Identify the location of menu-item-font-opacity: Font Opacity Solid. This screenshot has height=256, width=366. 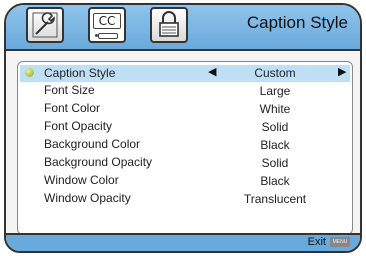
(185, 126).